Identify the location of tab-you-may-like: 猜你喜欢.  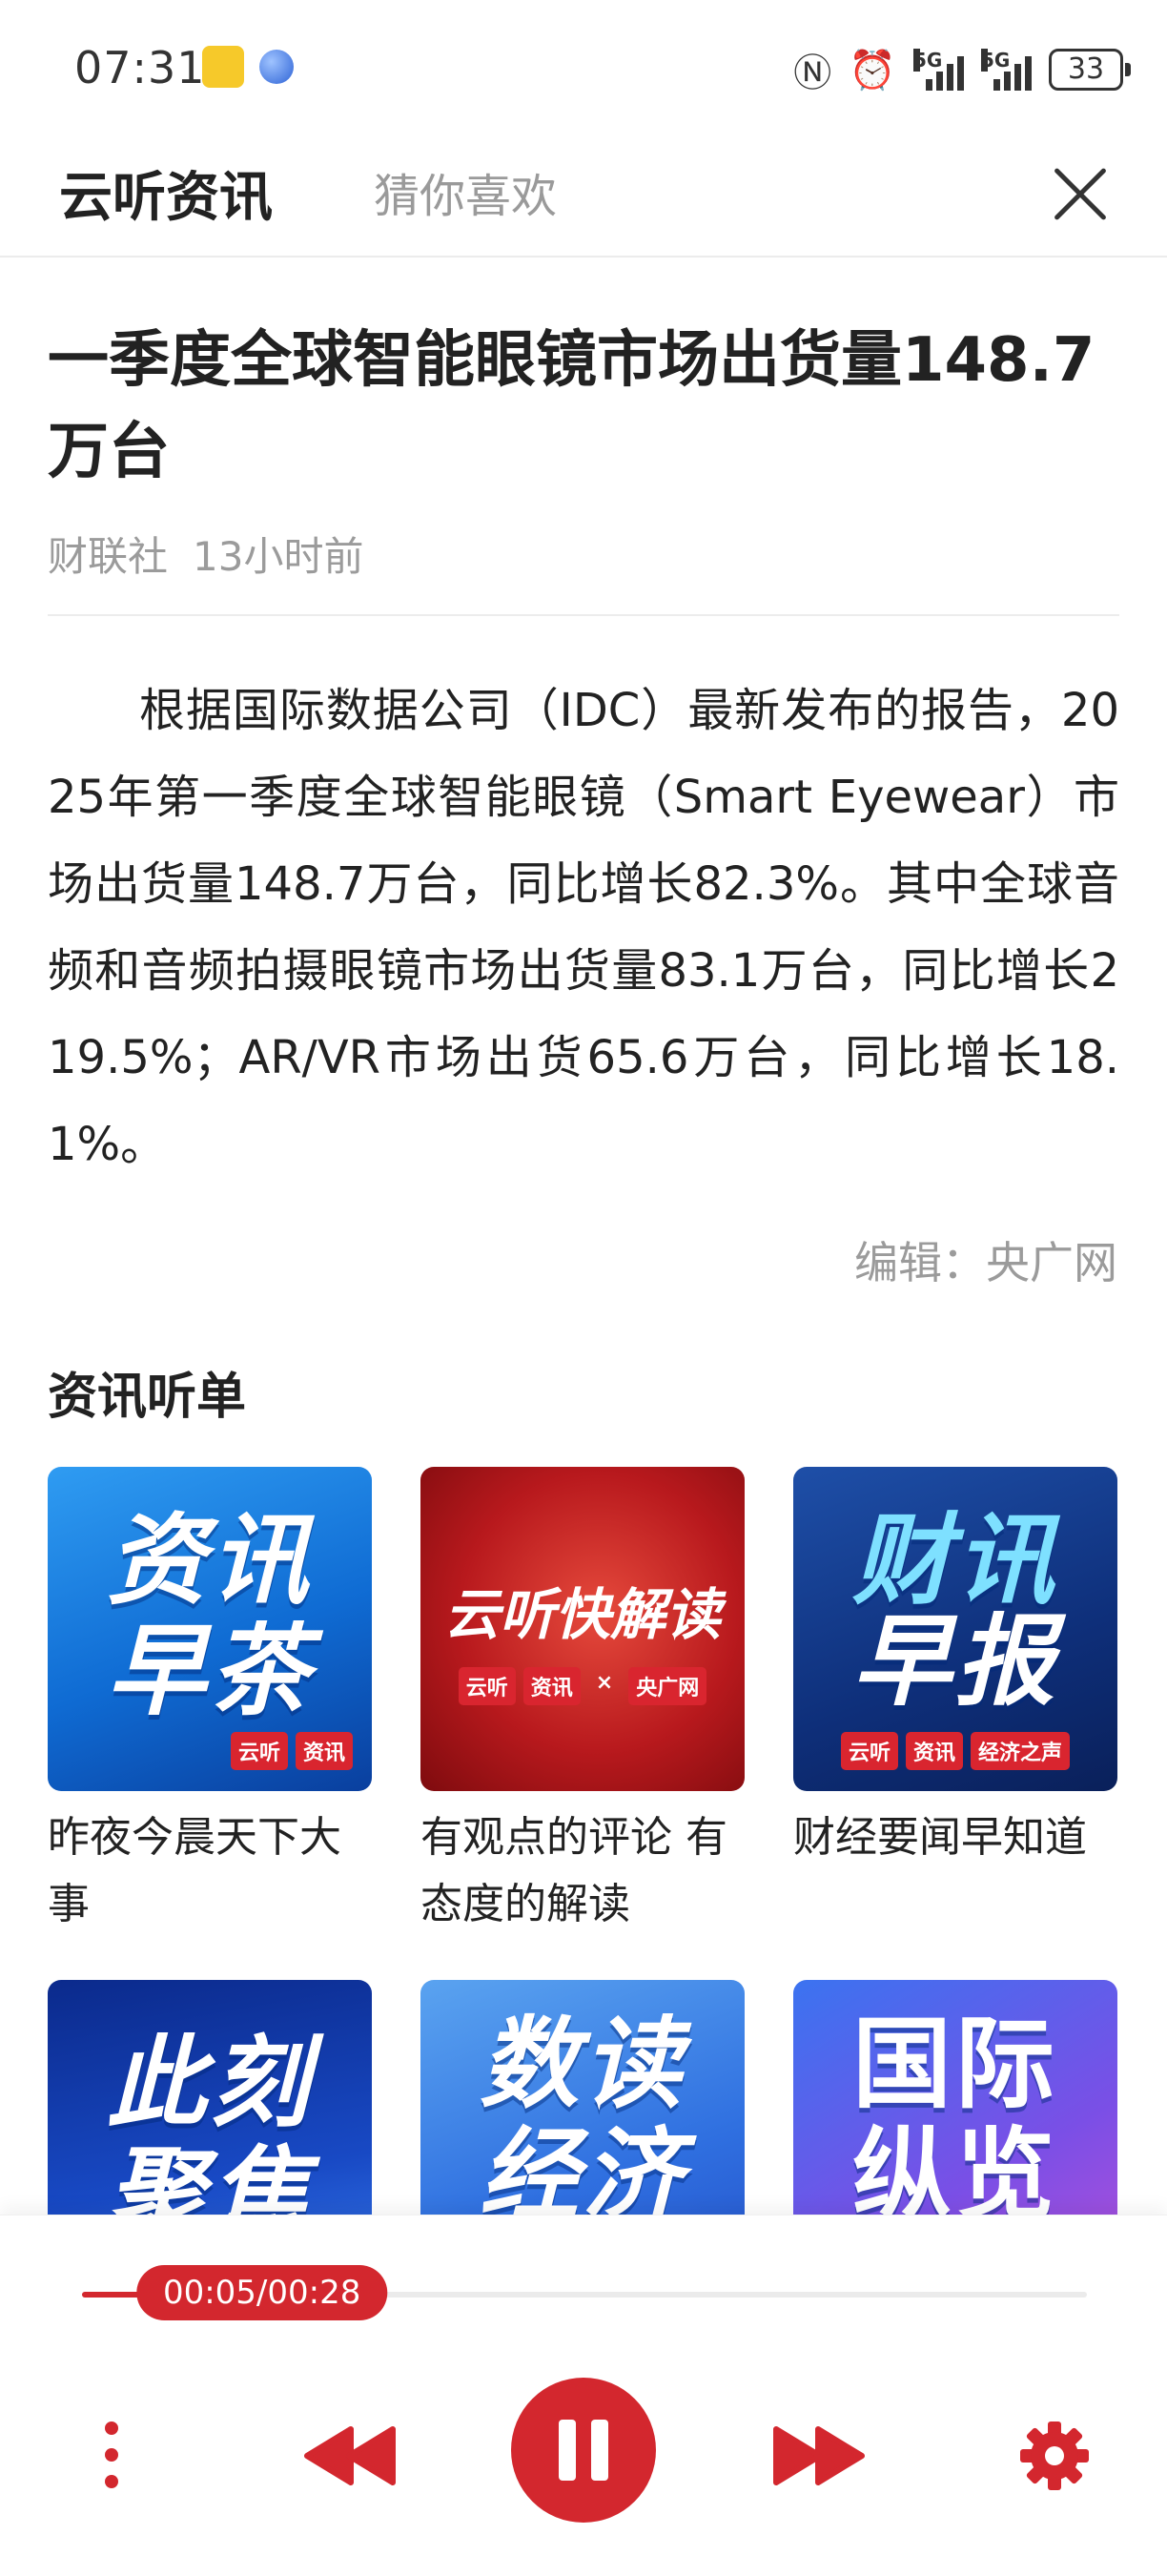
(465, 191).